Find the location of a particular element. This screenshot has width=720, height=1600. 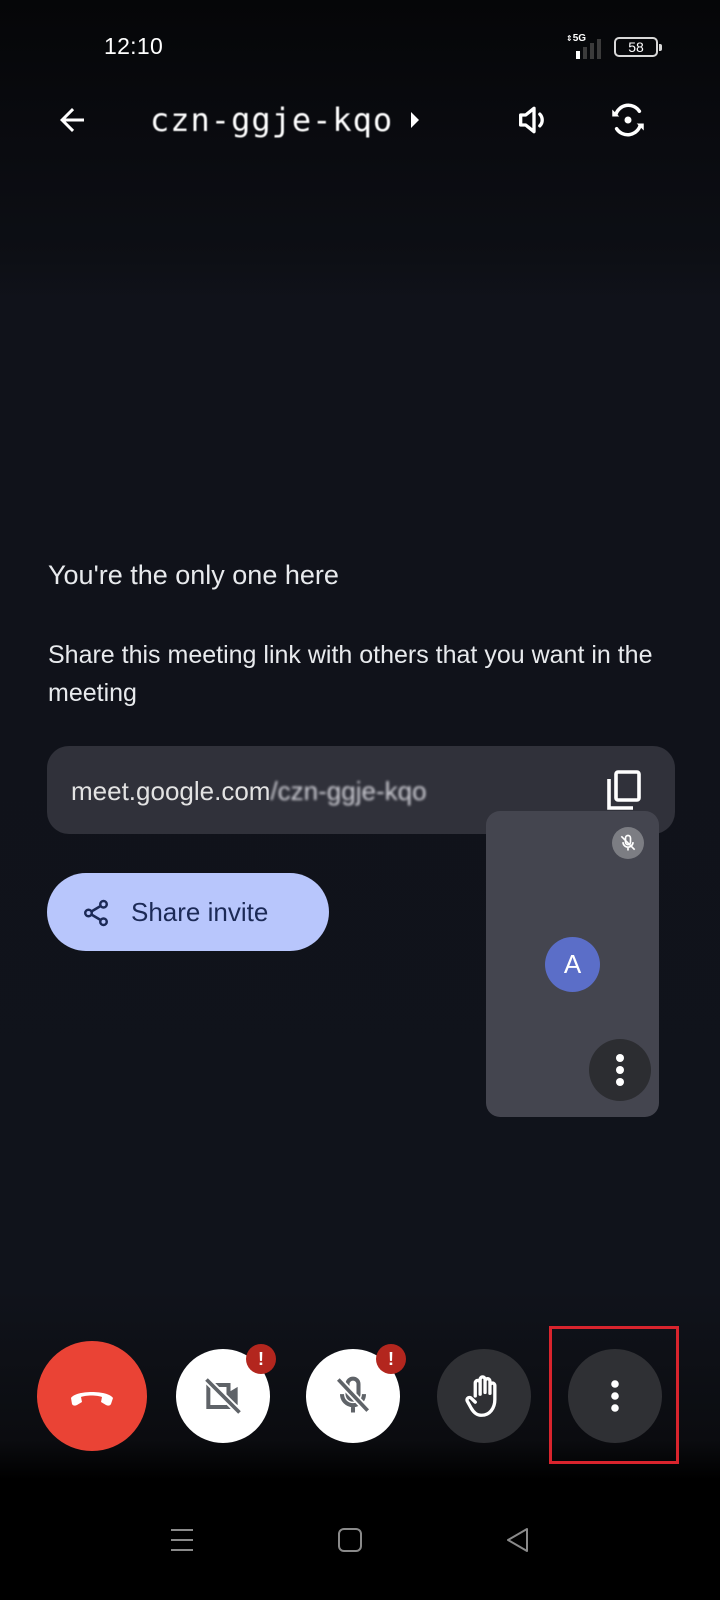

top-app-bar: czn-ggje-kqo is located at coordinates (360, 120).